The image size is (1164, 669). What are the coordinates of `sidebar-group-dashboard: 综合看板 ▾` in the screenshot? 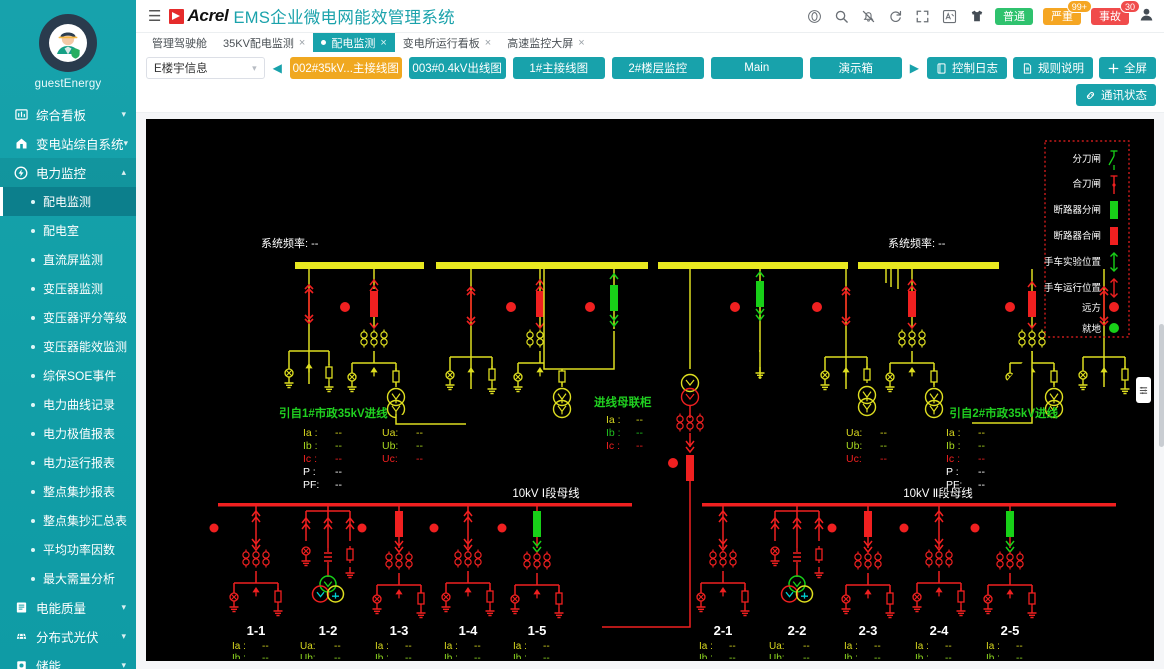 It's located at (68, 114).